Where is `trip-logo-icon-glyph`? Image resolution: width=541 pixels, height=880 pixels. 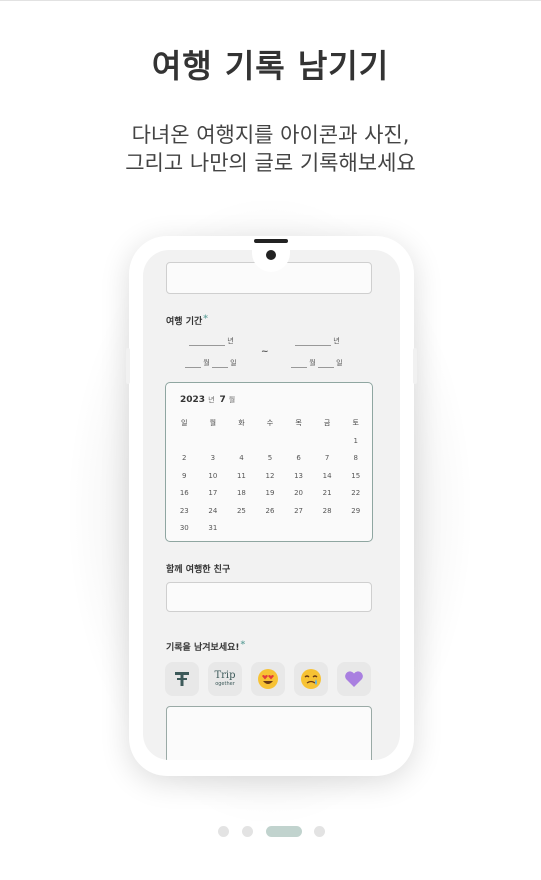
trip-logo-icon-glyph is located at coordinates (182, 679).